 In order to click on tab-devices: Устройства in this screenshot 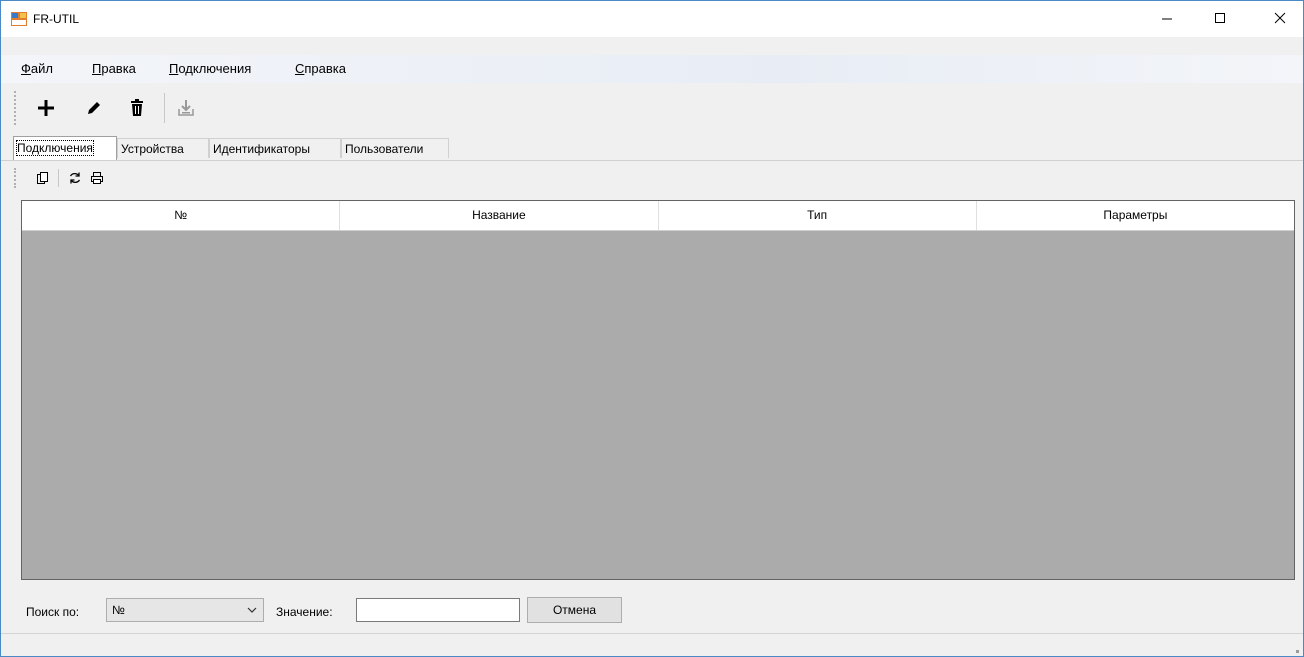, I will do `click(163, 148)`.